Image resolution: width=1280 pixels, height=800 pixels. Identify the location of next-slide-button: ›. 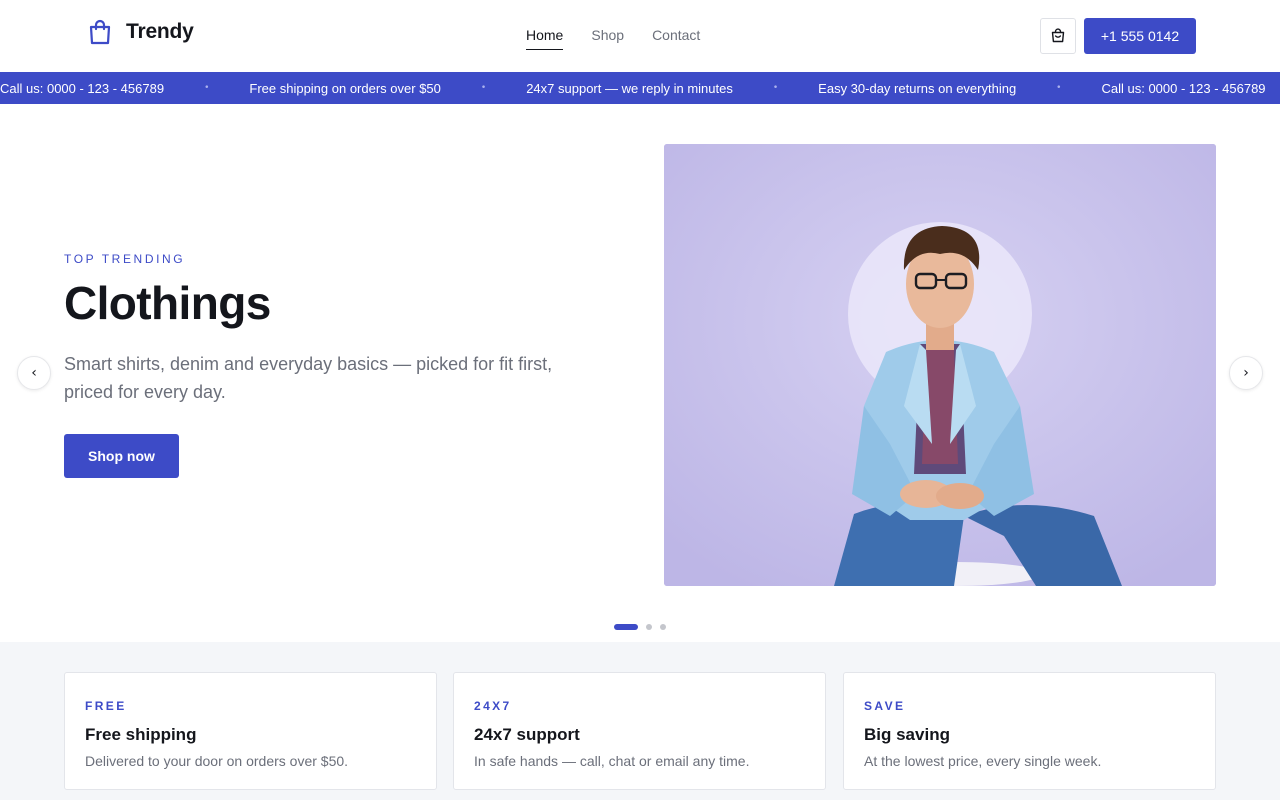
(1246, 373).